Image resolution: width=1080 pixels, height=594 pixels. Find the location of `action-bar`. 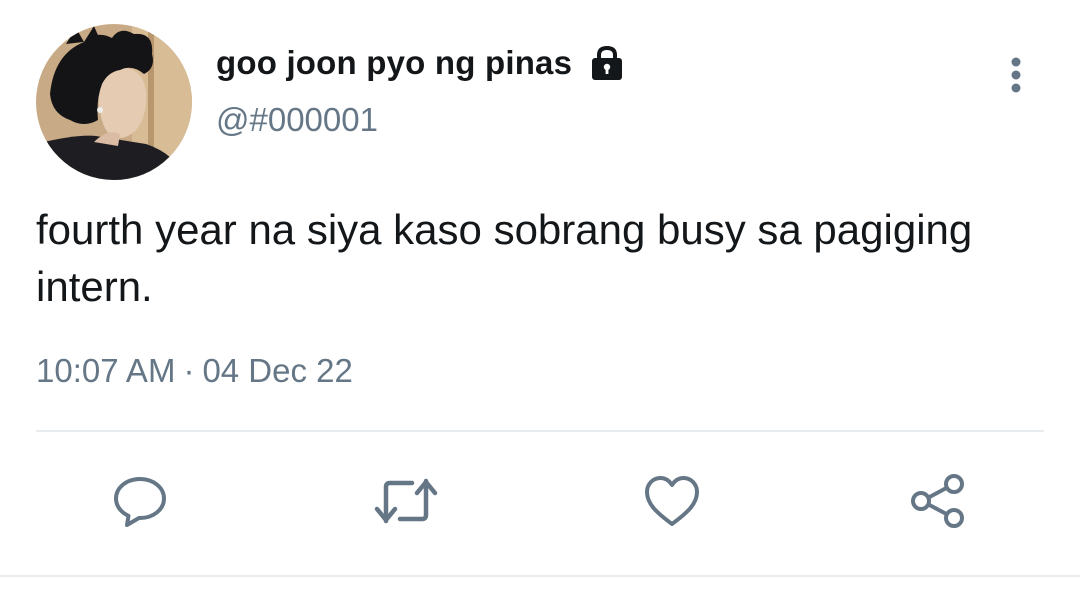

action-bar is located at coordinates (540, 501).